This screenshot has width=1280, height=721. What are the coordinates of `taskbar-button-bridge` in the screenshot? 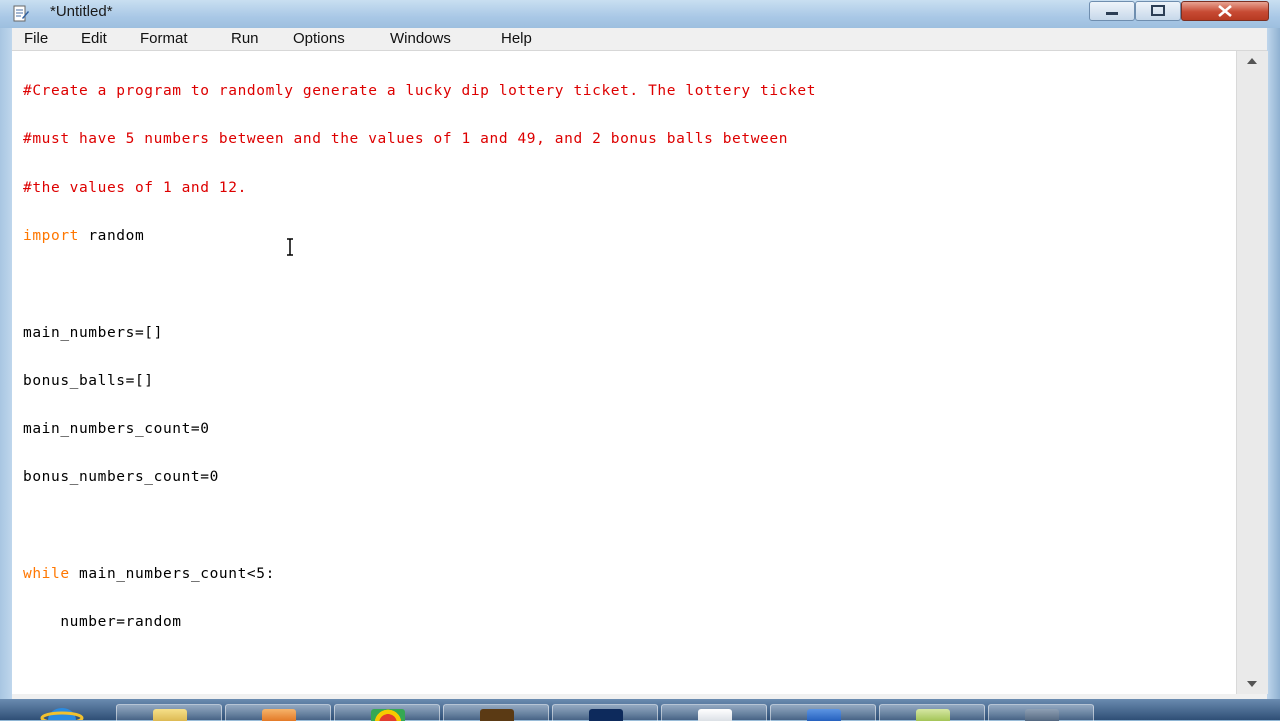 It's located at (496, 712).